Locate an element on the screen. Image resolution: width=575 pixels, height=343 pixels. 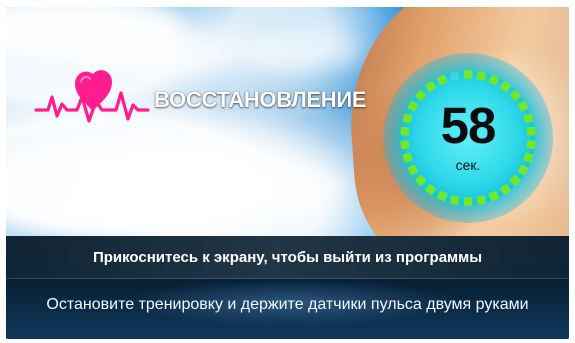
heart-pulse-icon is located at coordinates (92, 96).